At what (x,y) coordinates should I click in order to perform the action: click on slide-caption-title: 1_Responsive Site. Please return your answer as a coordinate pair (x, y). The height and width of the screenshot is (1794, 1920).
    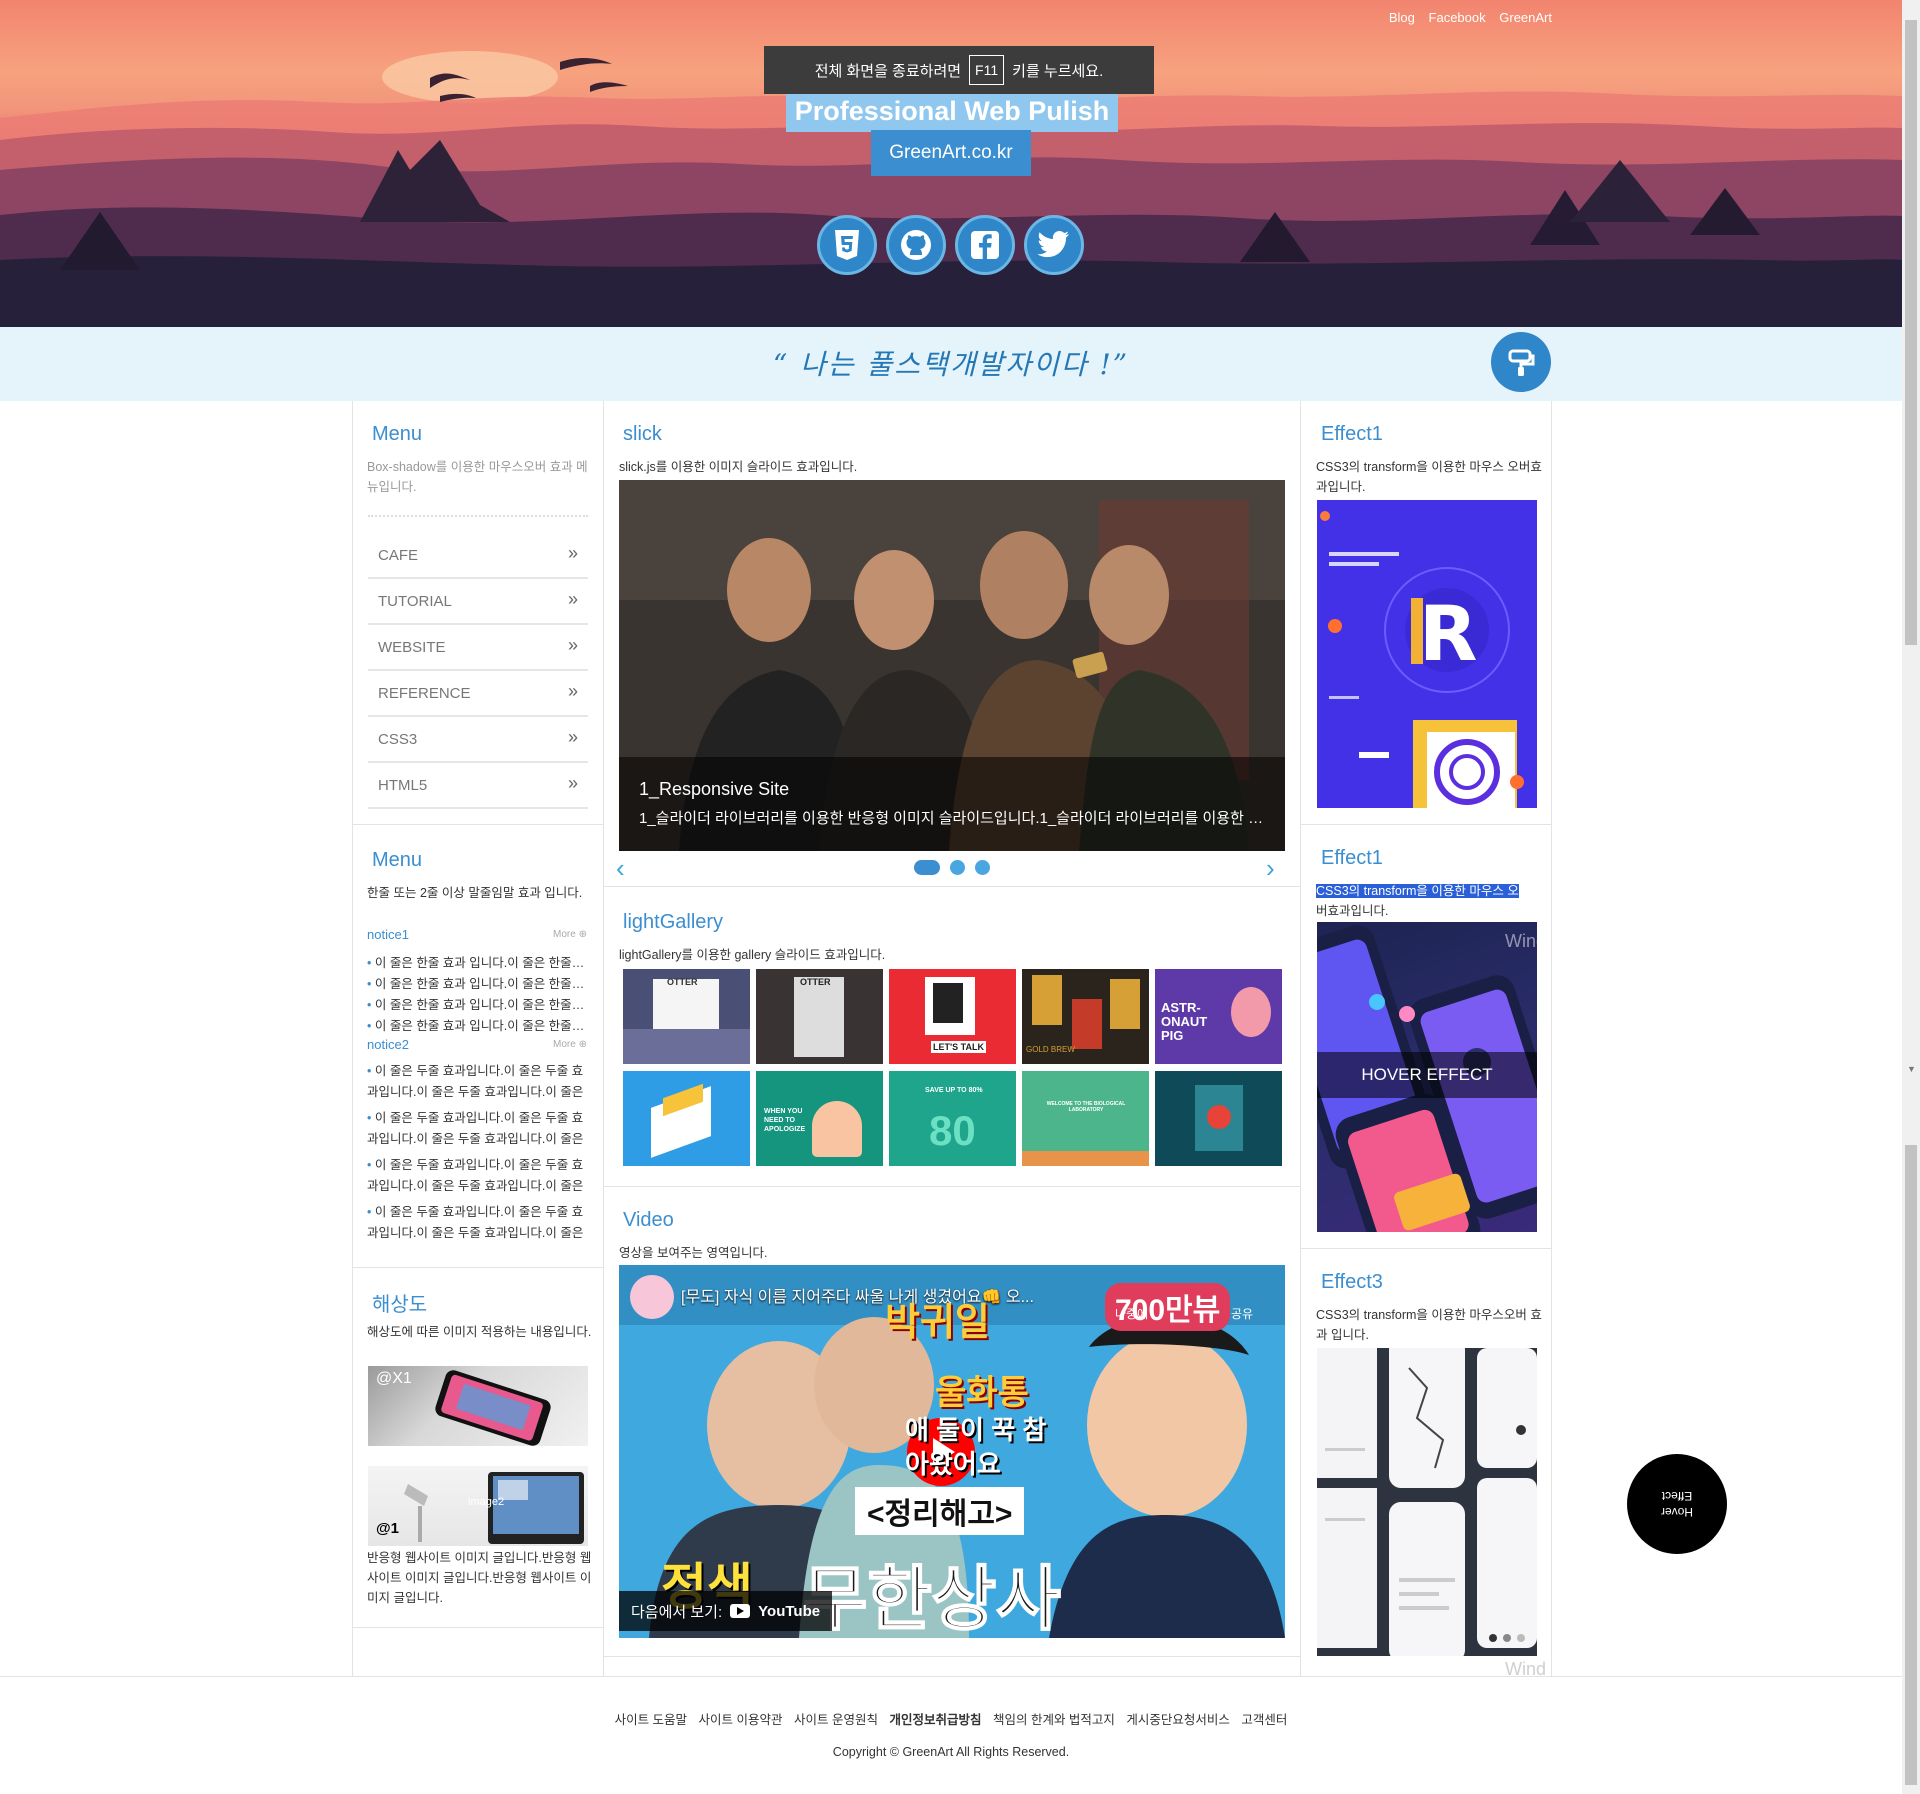
    Looking at the image, I should click on (714, 789).